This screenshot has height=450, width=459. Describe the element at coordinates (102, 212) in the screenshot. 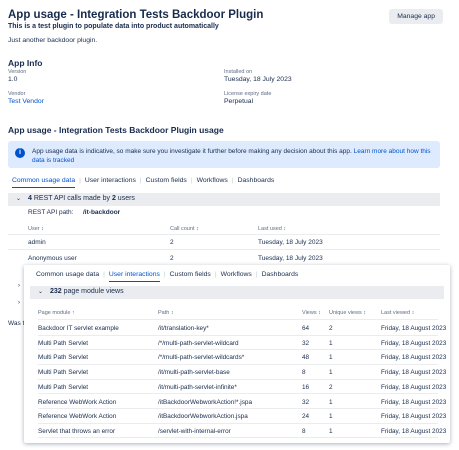

I see `rest-path-value: /it-backdoor` at that location.